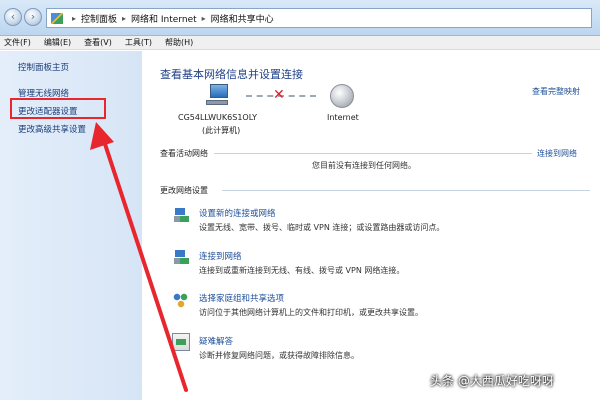  I want to click on homegroup-icon, so click(181, 300).